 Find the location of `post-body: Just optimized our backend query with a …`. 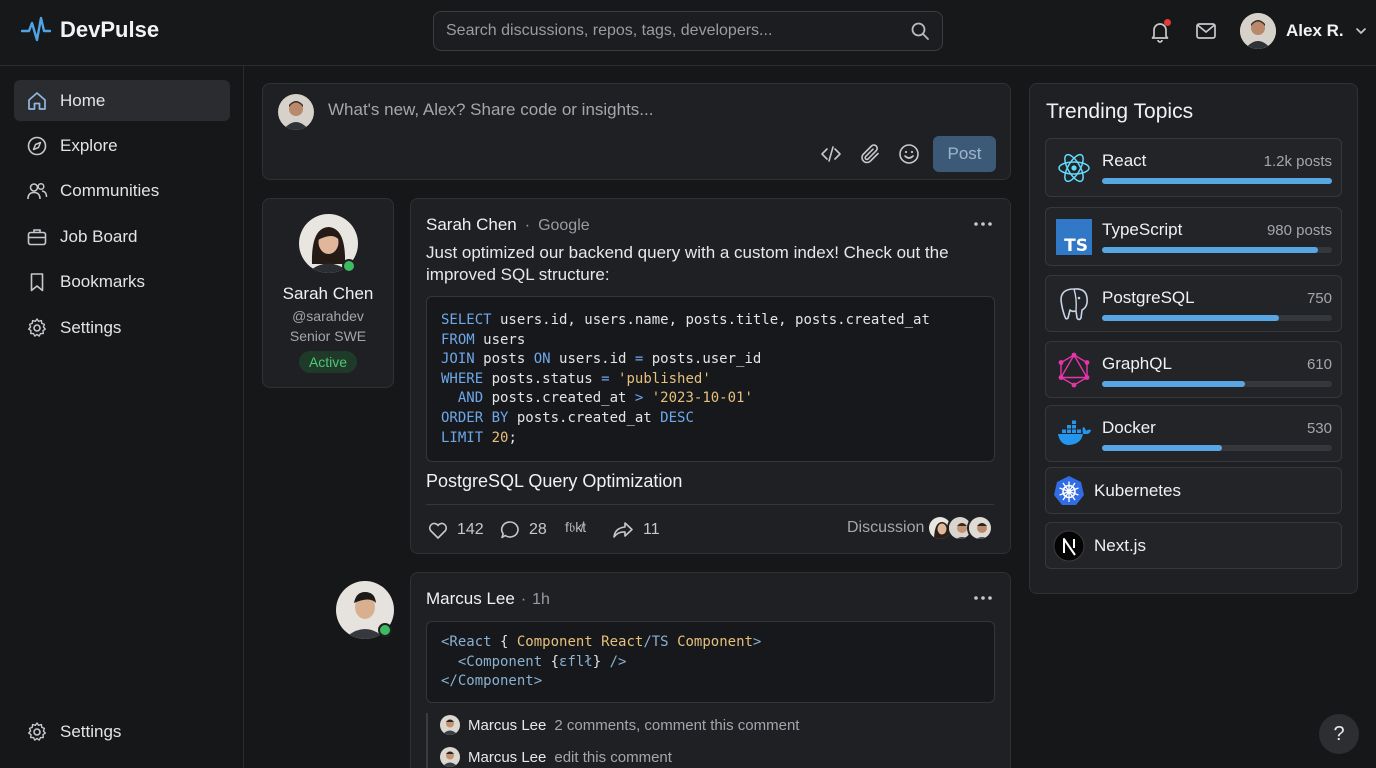

post-body: Just optimized our backend query with a … is located at coordinates (687, 263).